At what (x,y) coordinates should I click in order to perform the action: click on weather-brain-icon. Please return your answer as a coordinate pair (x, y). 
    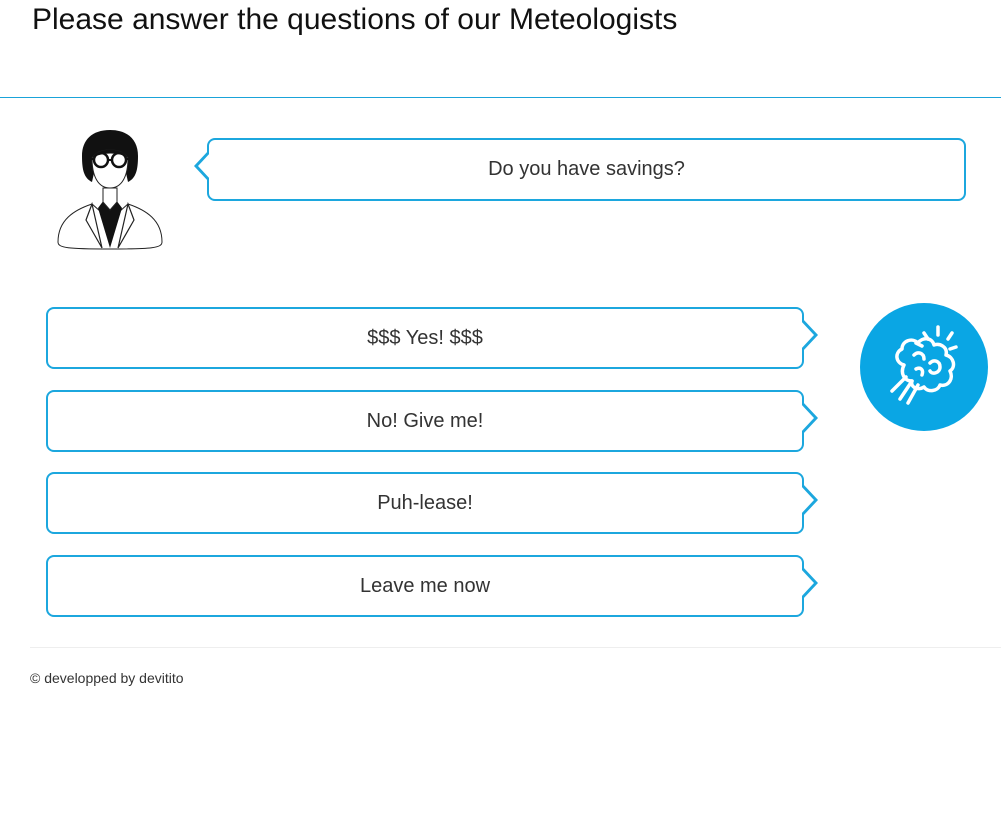
    Looking at the image, I should click on (924, 367).